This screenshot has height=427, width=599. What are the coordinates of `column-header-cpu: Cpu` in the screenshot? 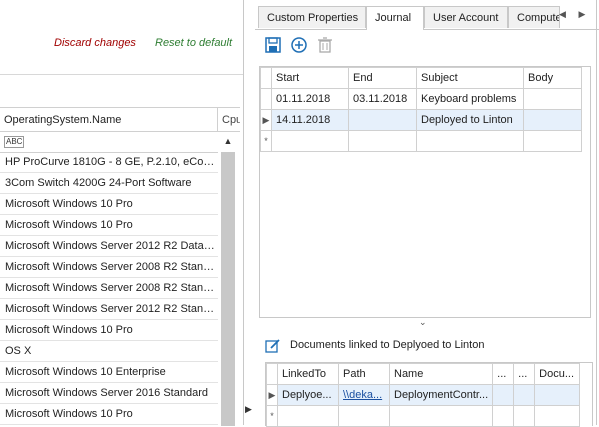 It's located at (229, 120).